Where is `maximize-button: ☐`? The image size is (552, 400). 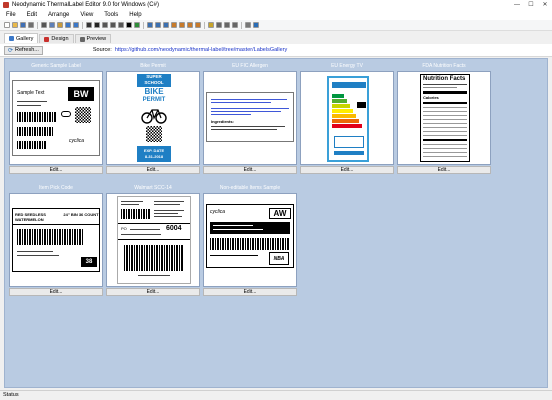 maximize-button: ☐ is located at coordinates (531, 5).